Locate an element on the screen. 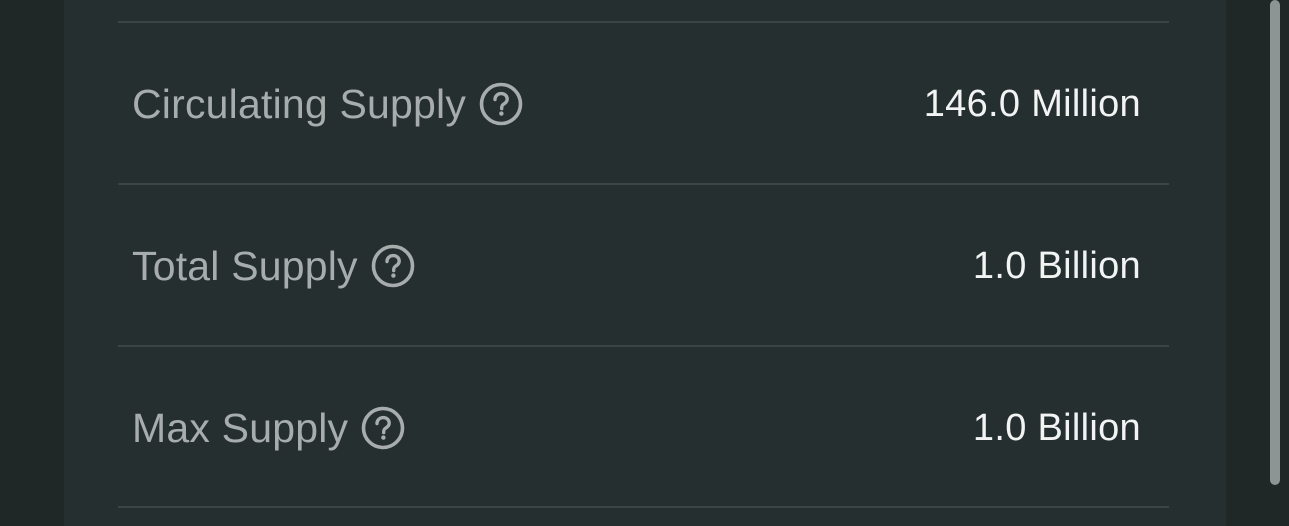 This screenshot has width=1289, height=526. total-supply-value: 1.0 Billion is located at coordinates (1056, 265).